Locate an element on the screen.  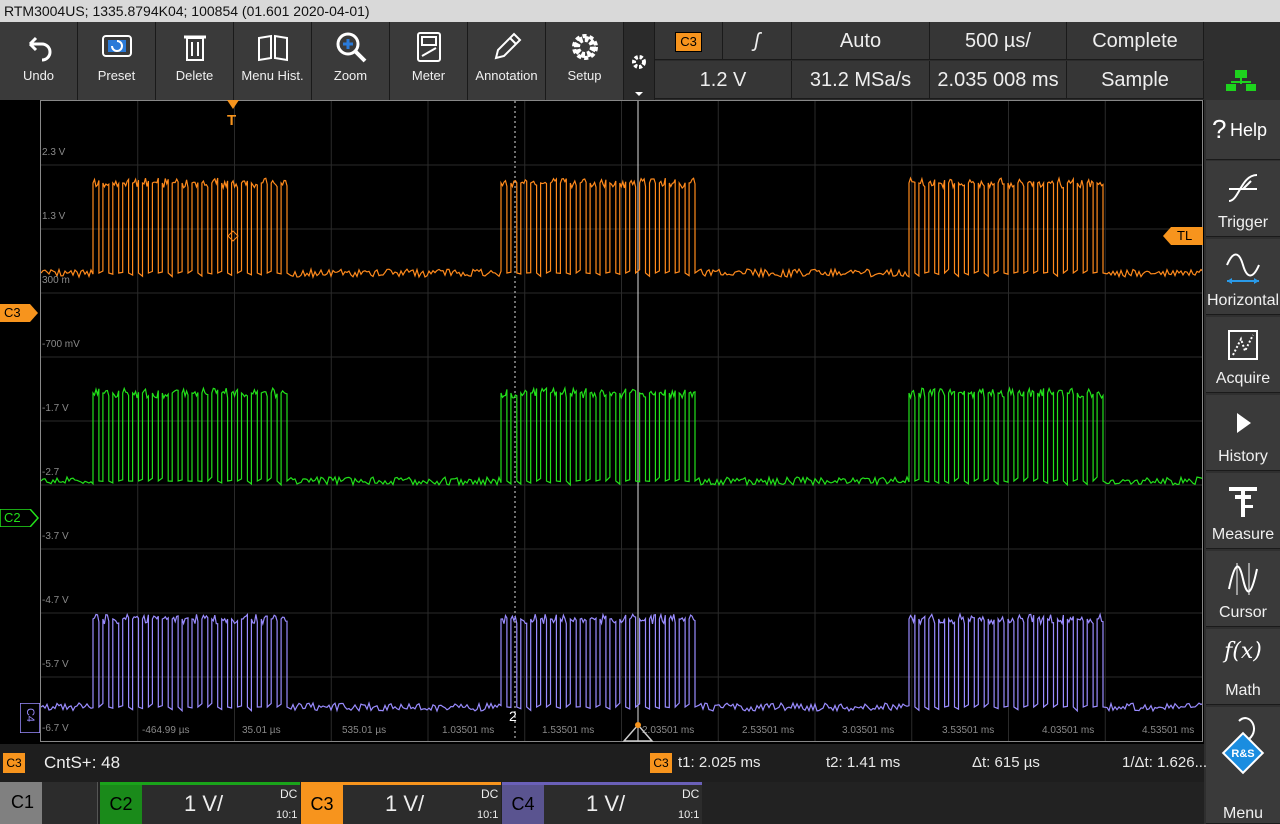
preset-label: Preset is located at coordinates (116, 75).